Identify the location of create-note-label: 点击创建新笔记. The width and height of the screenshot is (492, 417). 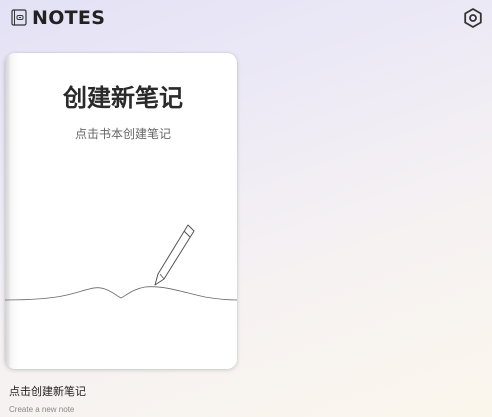
(47, 391).